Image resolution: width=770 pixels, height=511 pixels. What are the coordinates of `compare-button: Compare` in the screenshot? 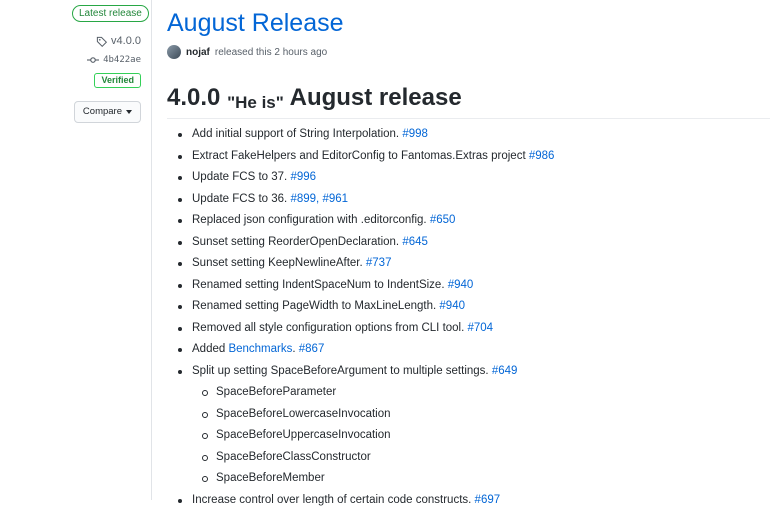 It's located at (107, 112).